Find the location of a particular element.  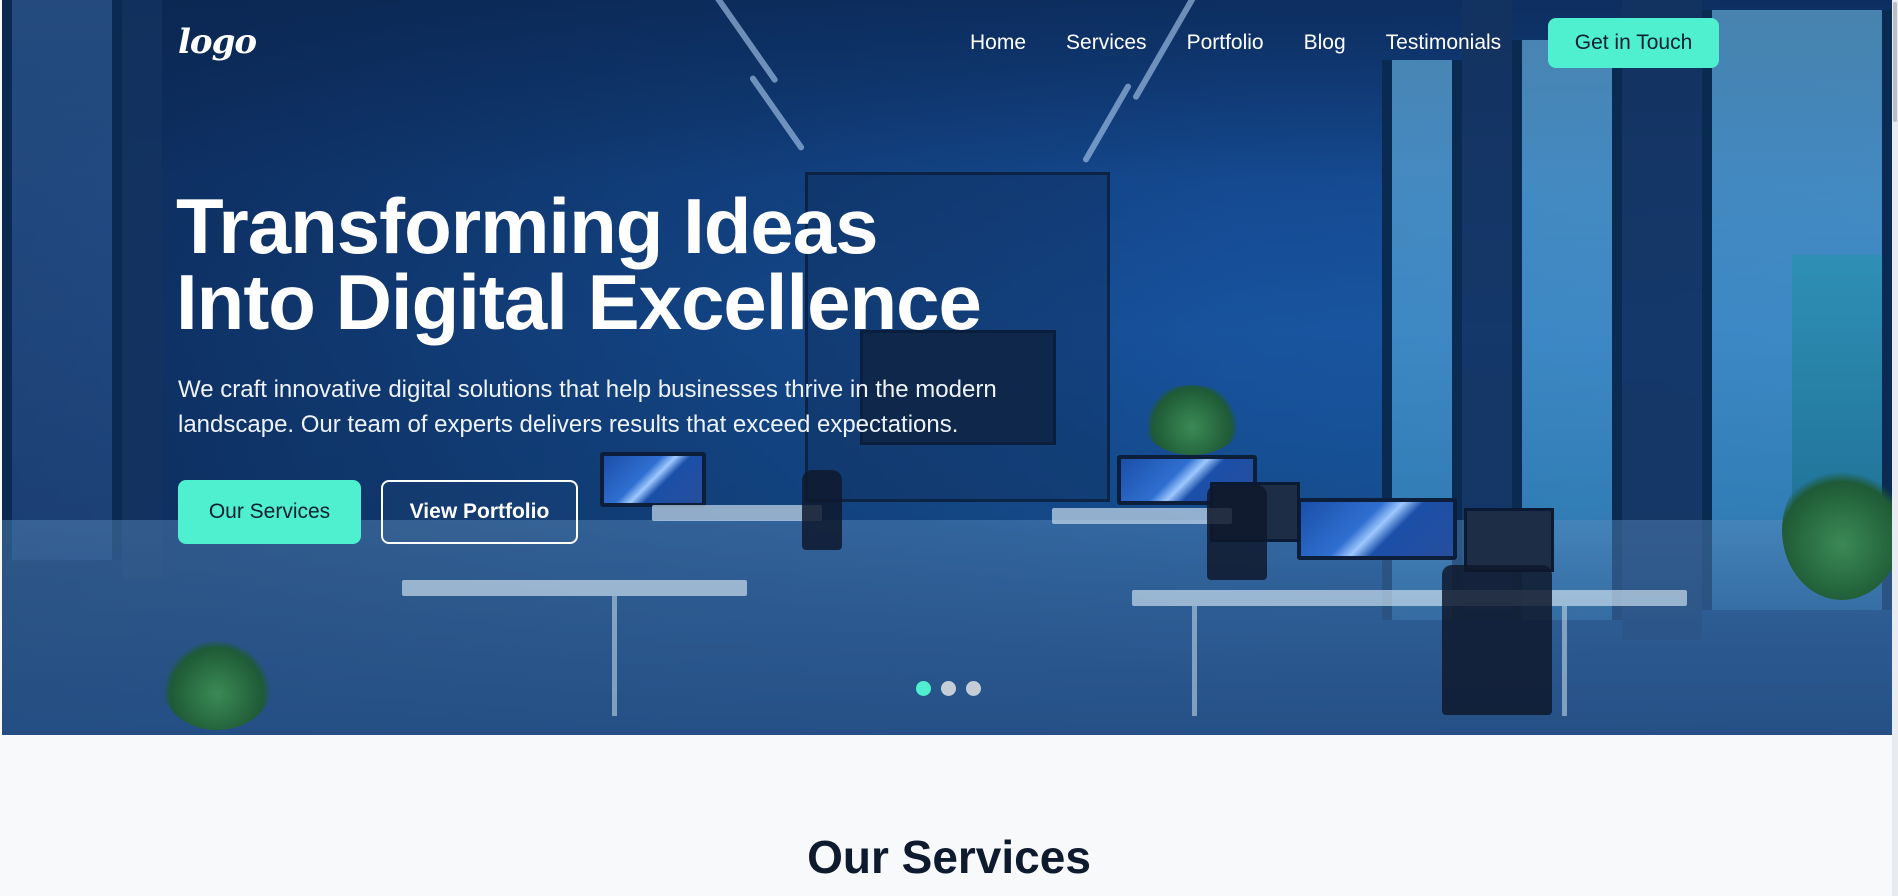

nav-item-services: Services is located at coordinates (1106, 43).